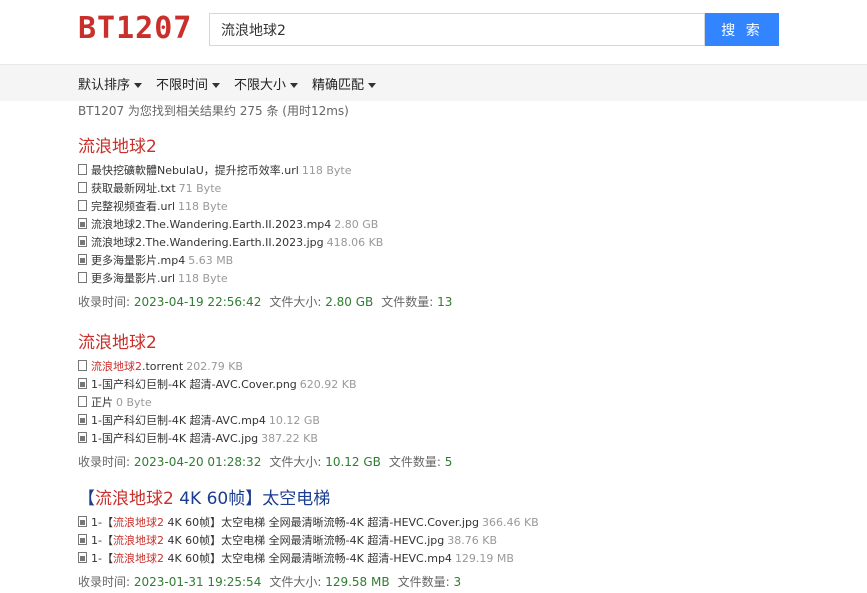 The width and height of the screenshot is (867, 593). Describe the element at coordinates (197, 462) in the screenshot. I see `meta-time-value: 2023-04-20 01:28:32` at that location.